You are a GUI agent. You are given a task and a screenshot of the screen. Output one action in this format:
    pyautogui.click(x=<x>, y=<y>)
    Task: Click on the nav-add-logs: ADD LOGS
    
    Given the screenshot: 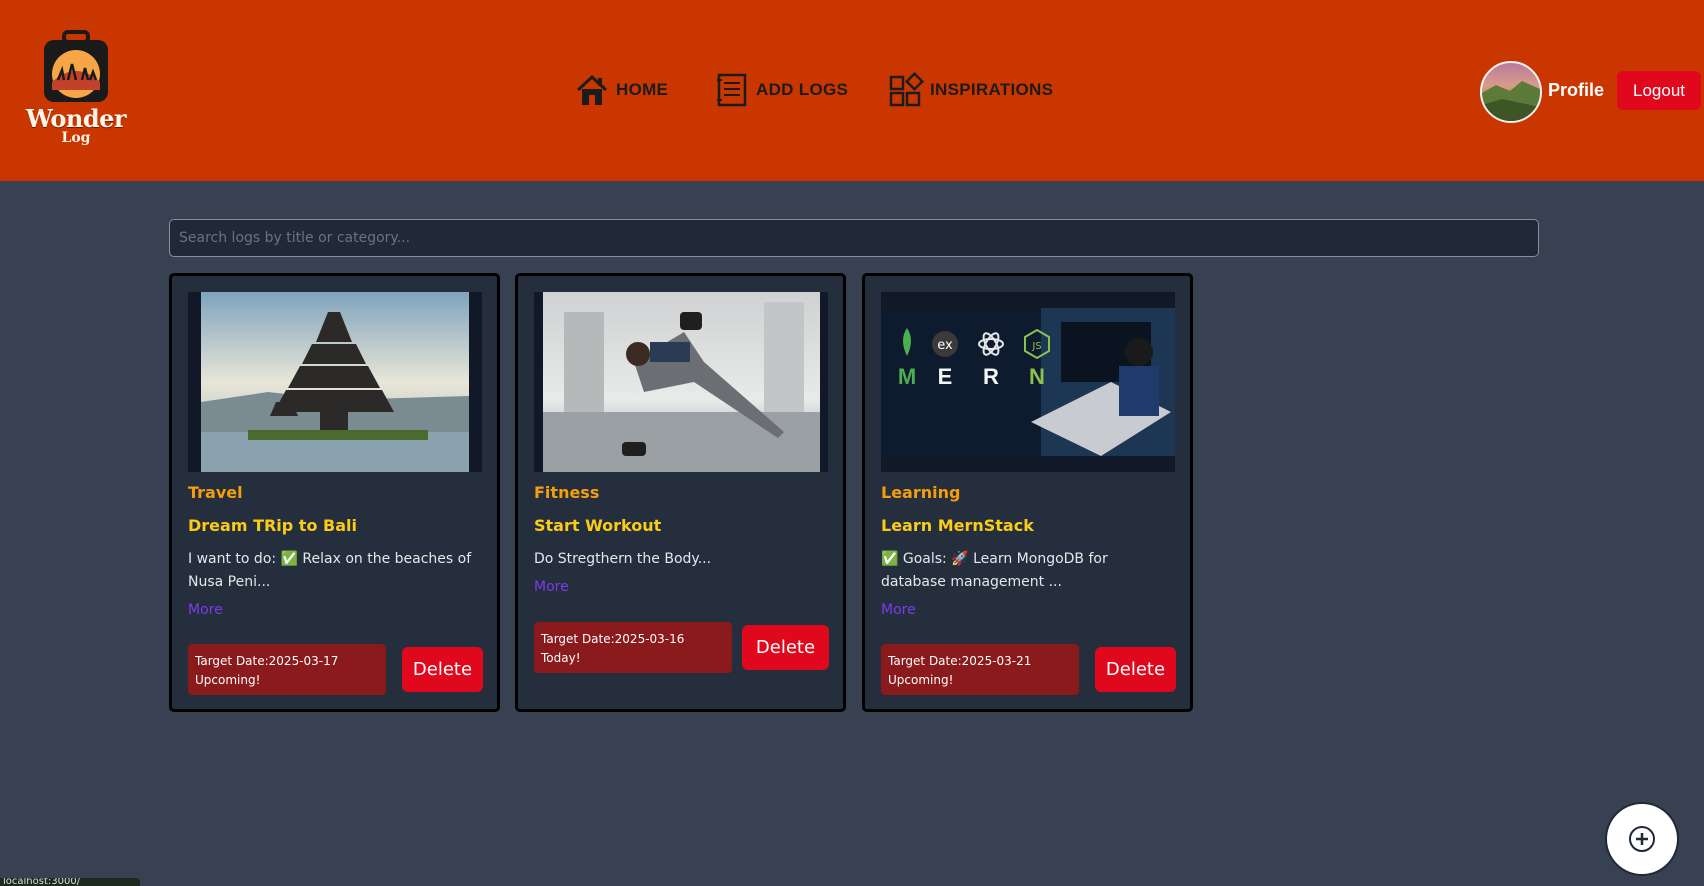 What is the action you would take?
    pyautogui.click(x=781, y=90)
    